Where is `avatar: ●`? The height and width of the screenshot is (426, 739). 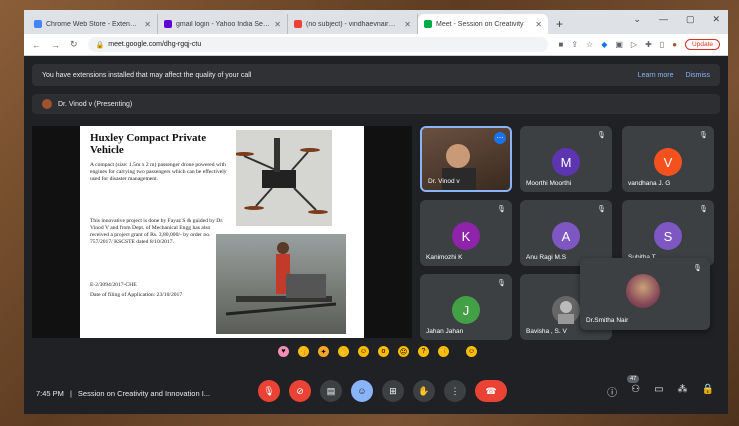
avatar: ● is located at coordinates (674, 44).